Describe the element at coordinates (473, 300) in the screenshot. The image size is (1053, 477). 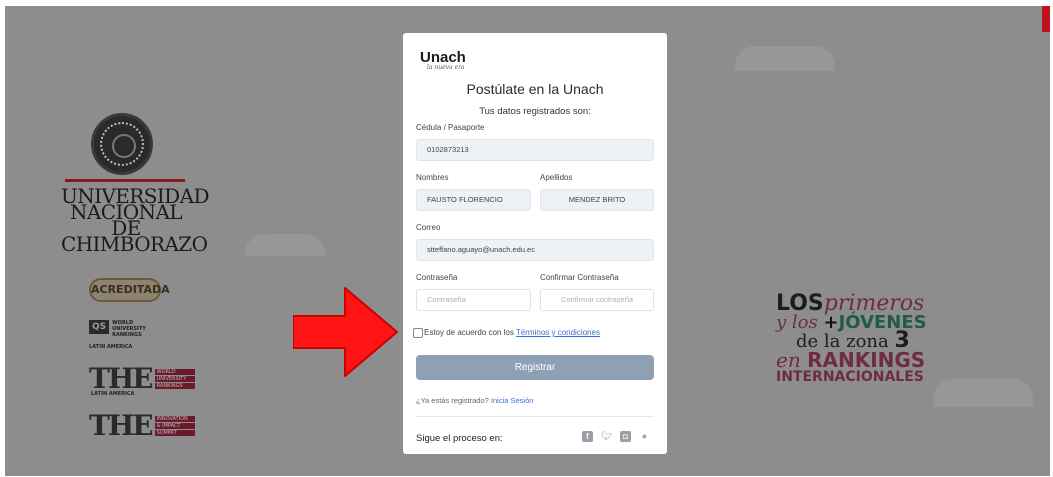
I see `password-input: Contraseña` at that location.